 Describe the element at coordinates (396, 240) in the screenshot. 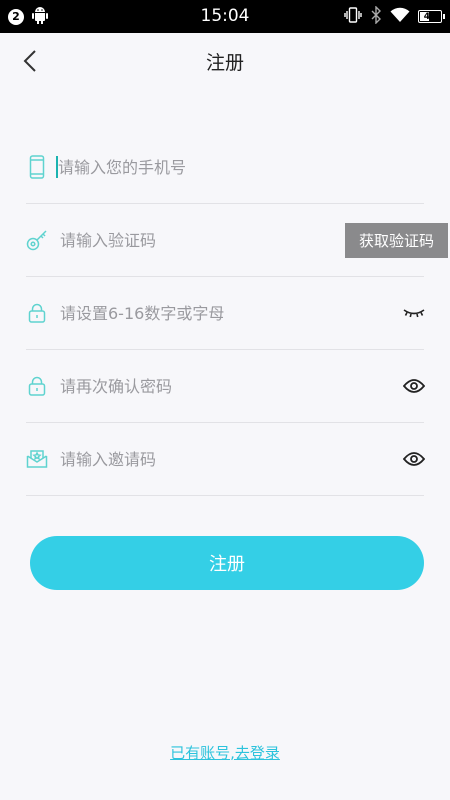

I see `get-code-button: 获取验证码` at that location.